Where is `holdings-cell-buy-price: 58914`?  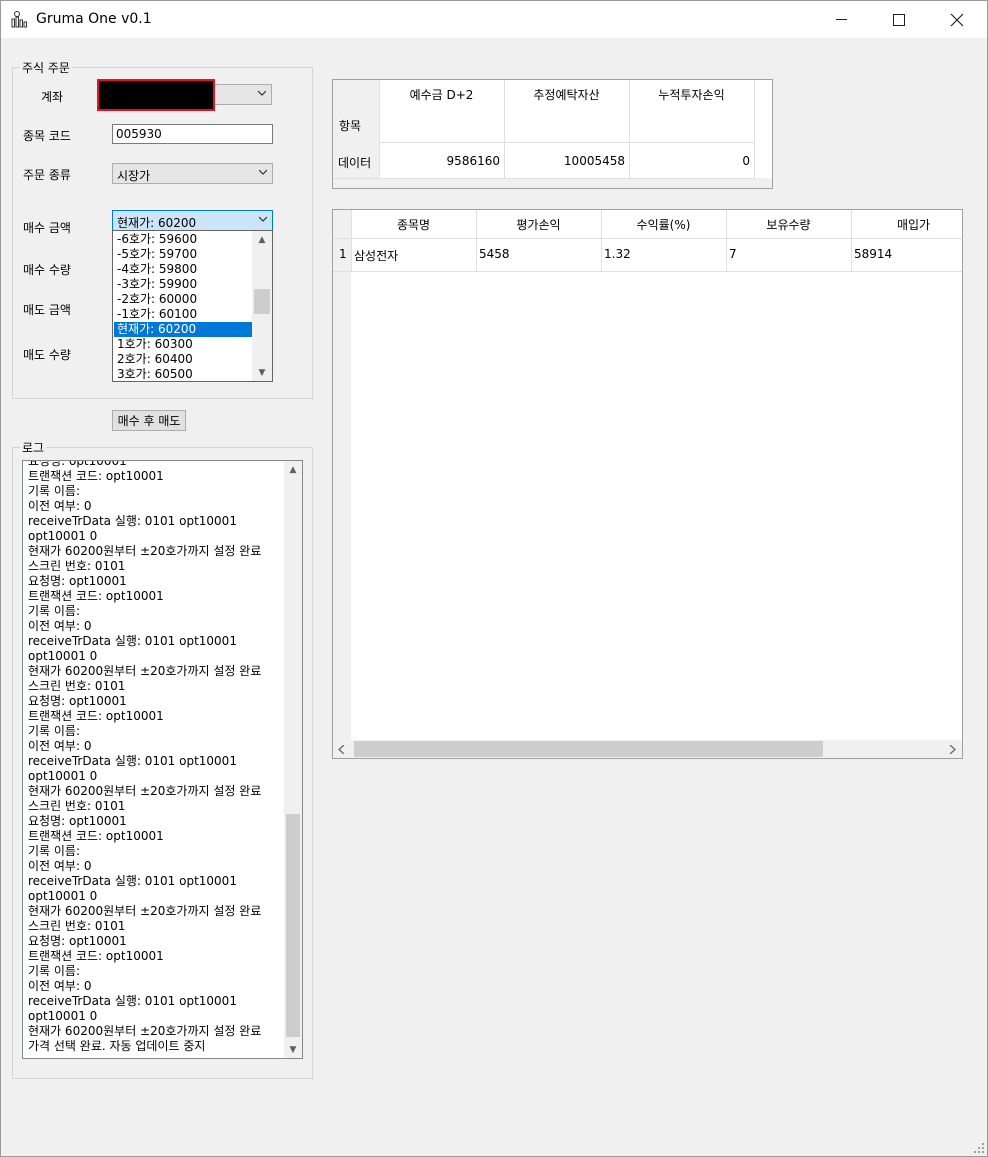 holdings-cell-buy-price: 58914 is located at coordinates (873, 254).